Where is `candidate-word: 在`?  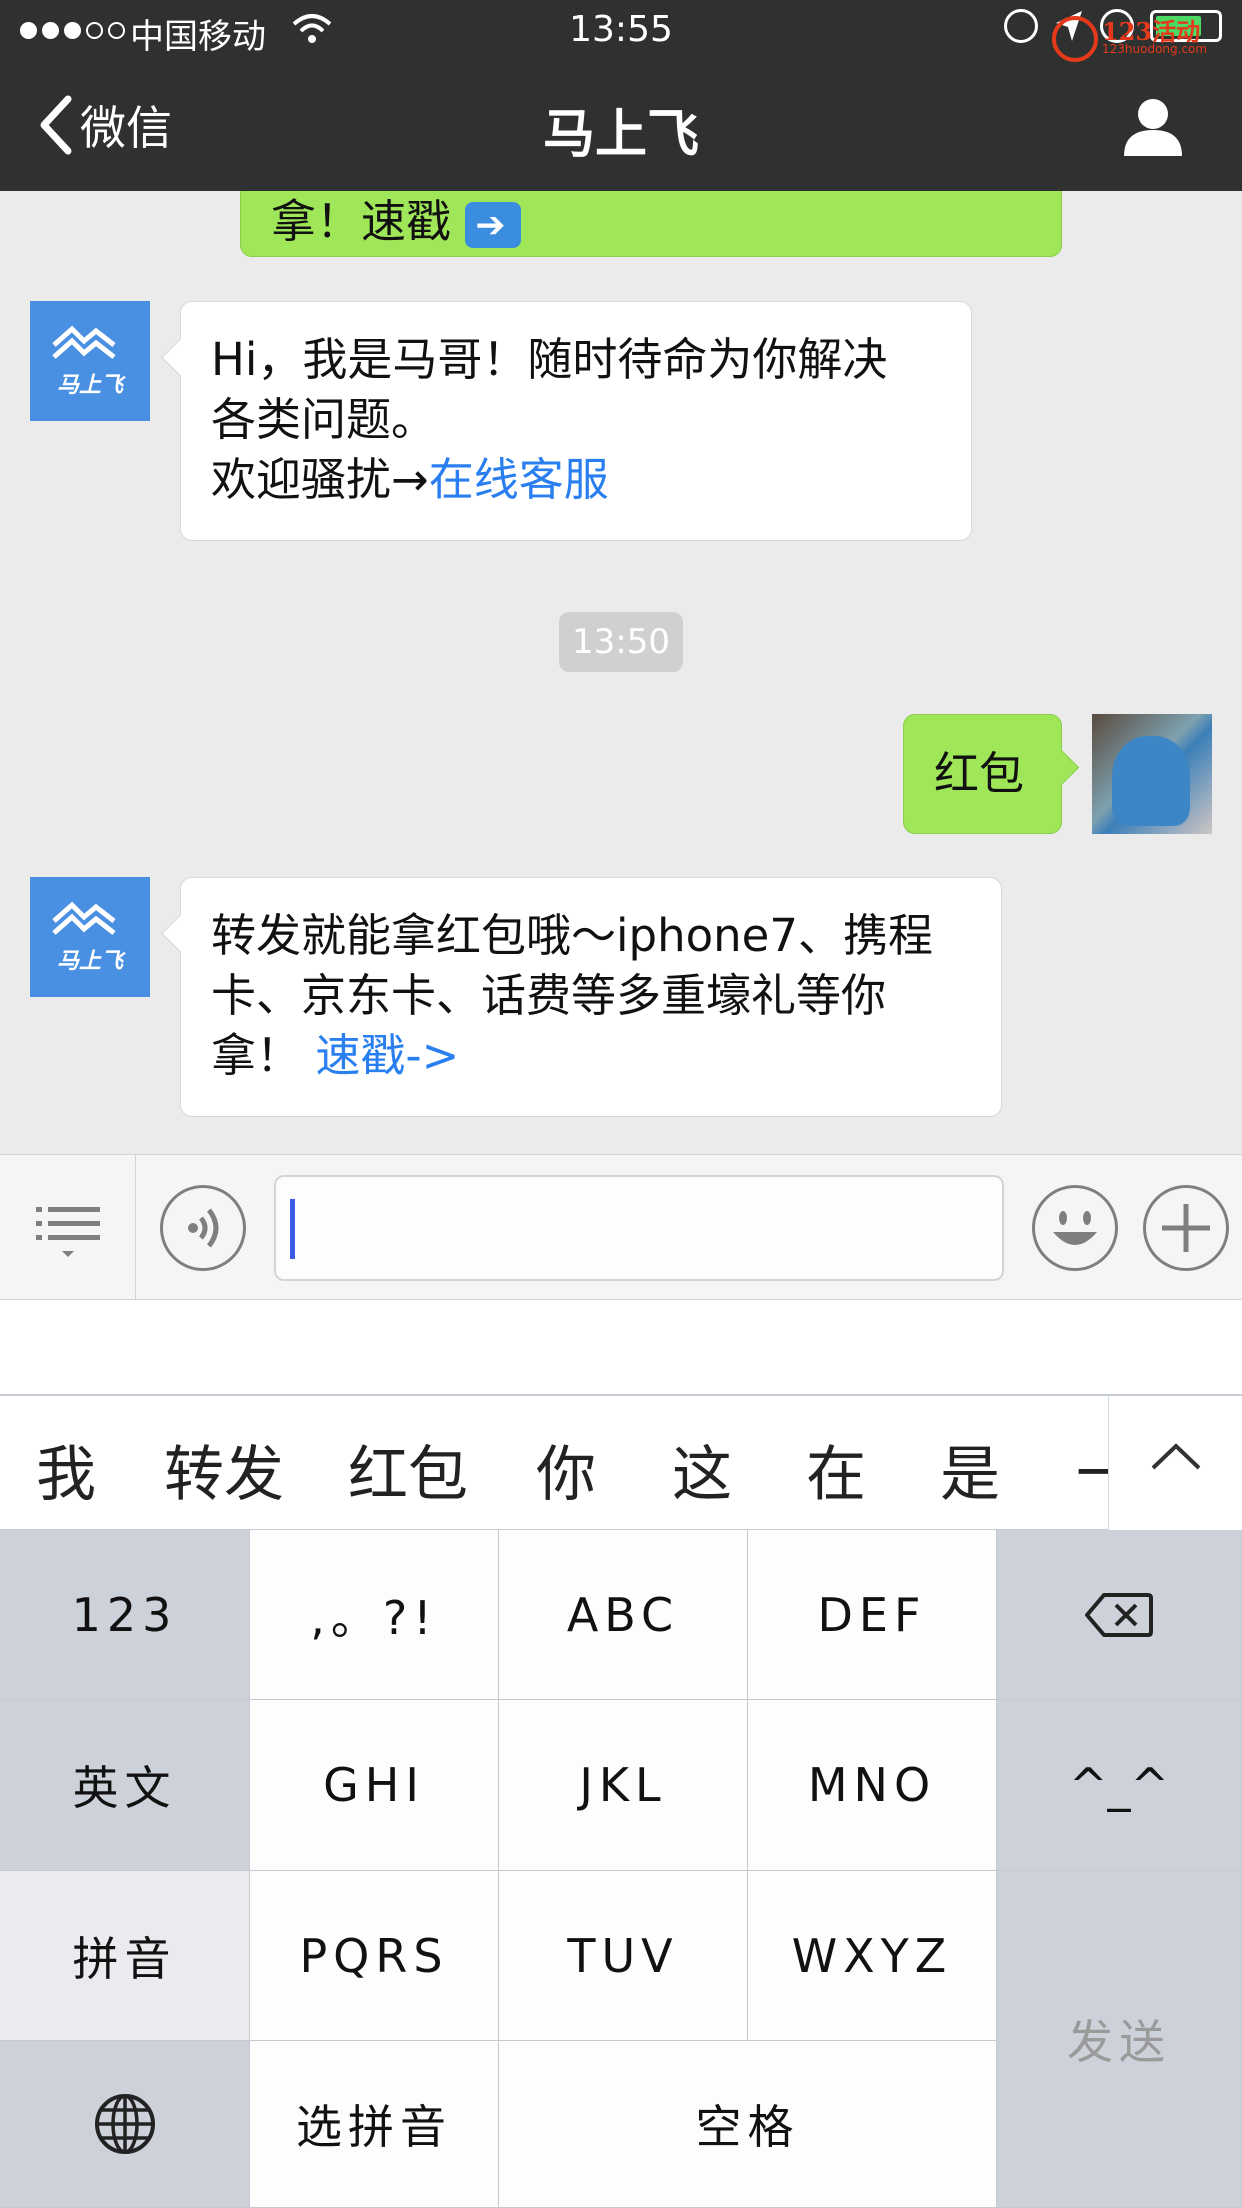
candidate-word: 在 is located at coordinates (836, 1469).